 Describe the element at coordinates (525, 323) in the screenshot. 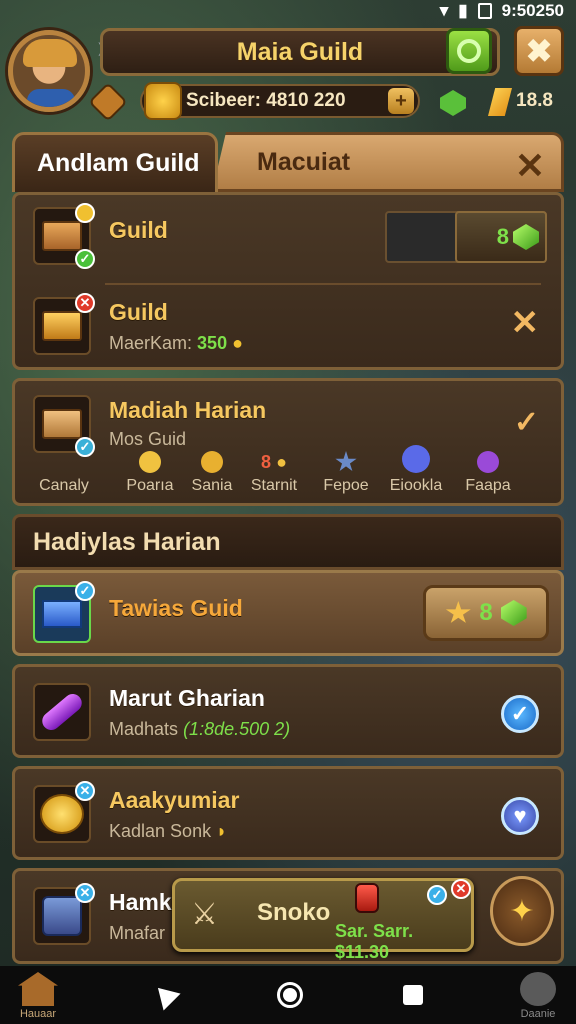

I see `dismiss-icon: ✕` at that location.